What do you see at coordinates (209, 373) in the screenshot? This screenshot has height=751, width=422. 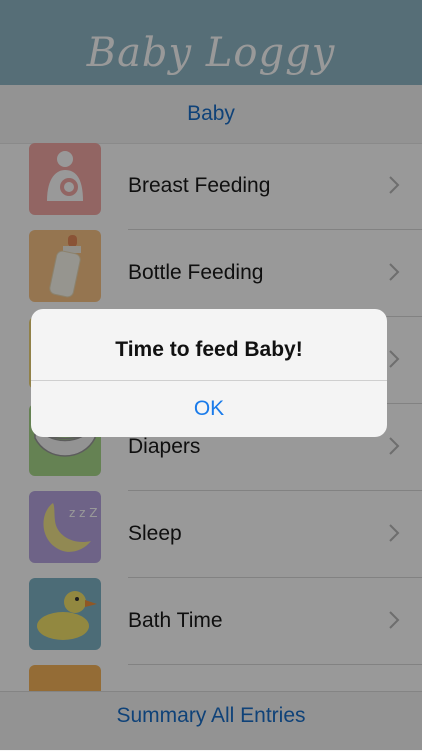 I see `alert-dialog: Time to feed Baby! OK` at bounding box center [209, 373].